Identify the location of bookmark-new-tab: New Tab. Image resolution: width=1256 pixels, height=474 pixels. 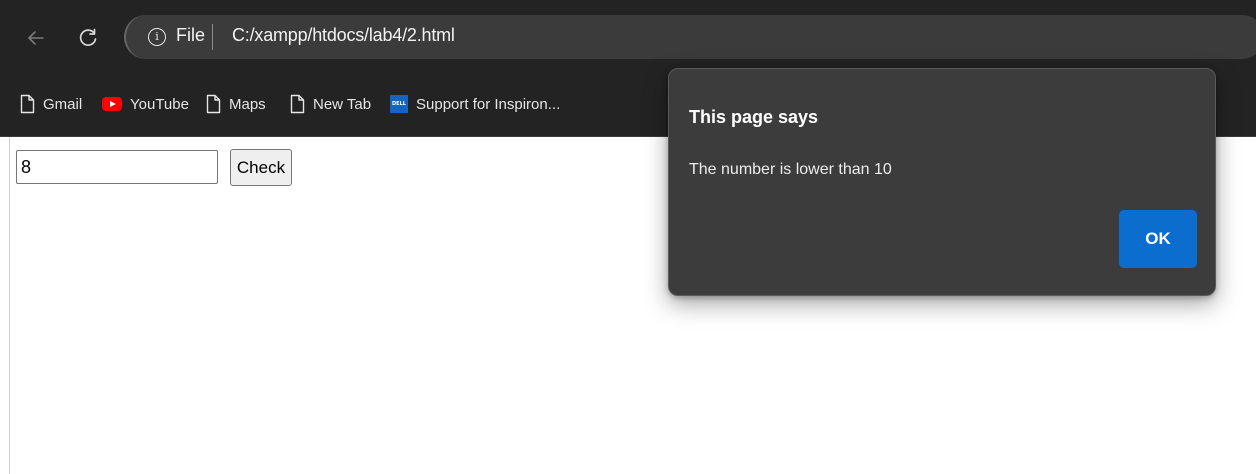
(330, 104).